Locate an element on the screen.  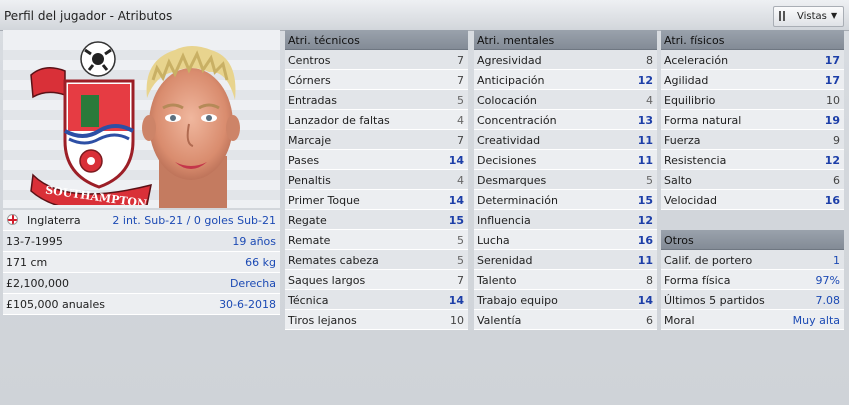
views-icon is located at coordinates (782, 16).